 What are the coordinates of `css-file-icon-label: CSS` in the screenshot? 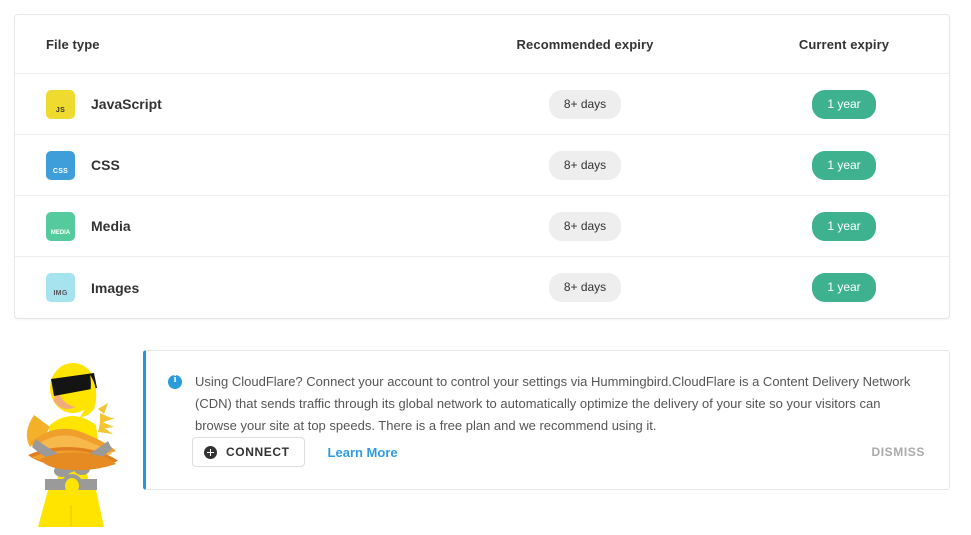 It's located at (60, 171).